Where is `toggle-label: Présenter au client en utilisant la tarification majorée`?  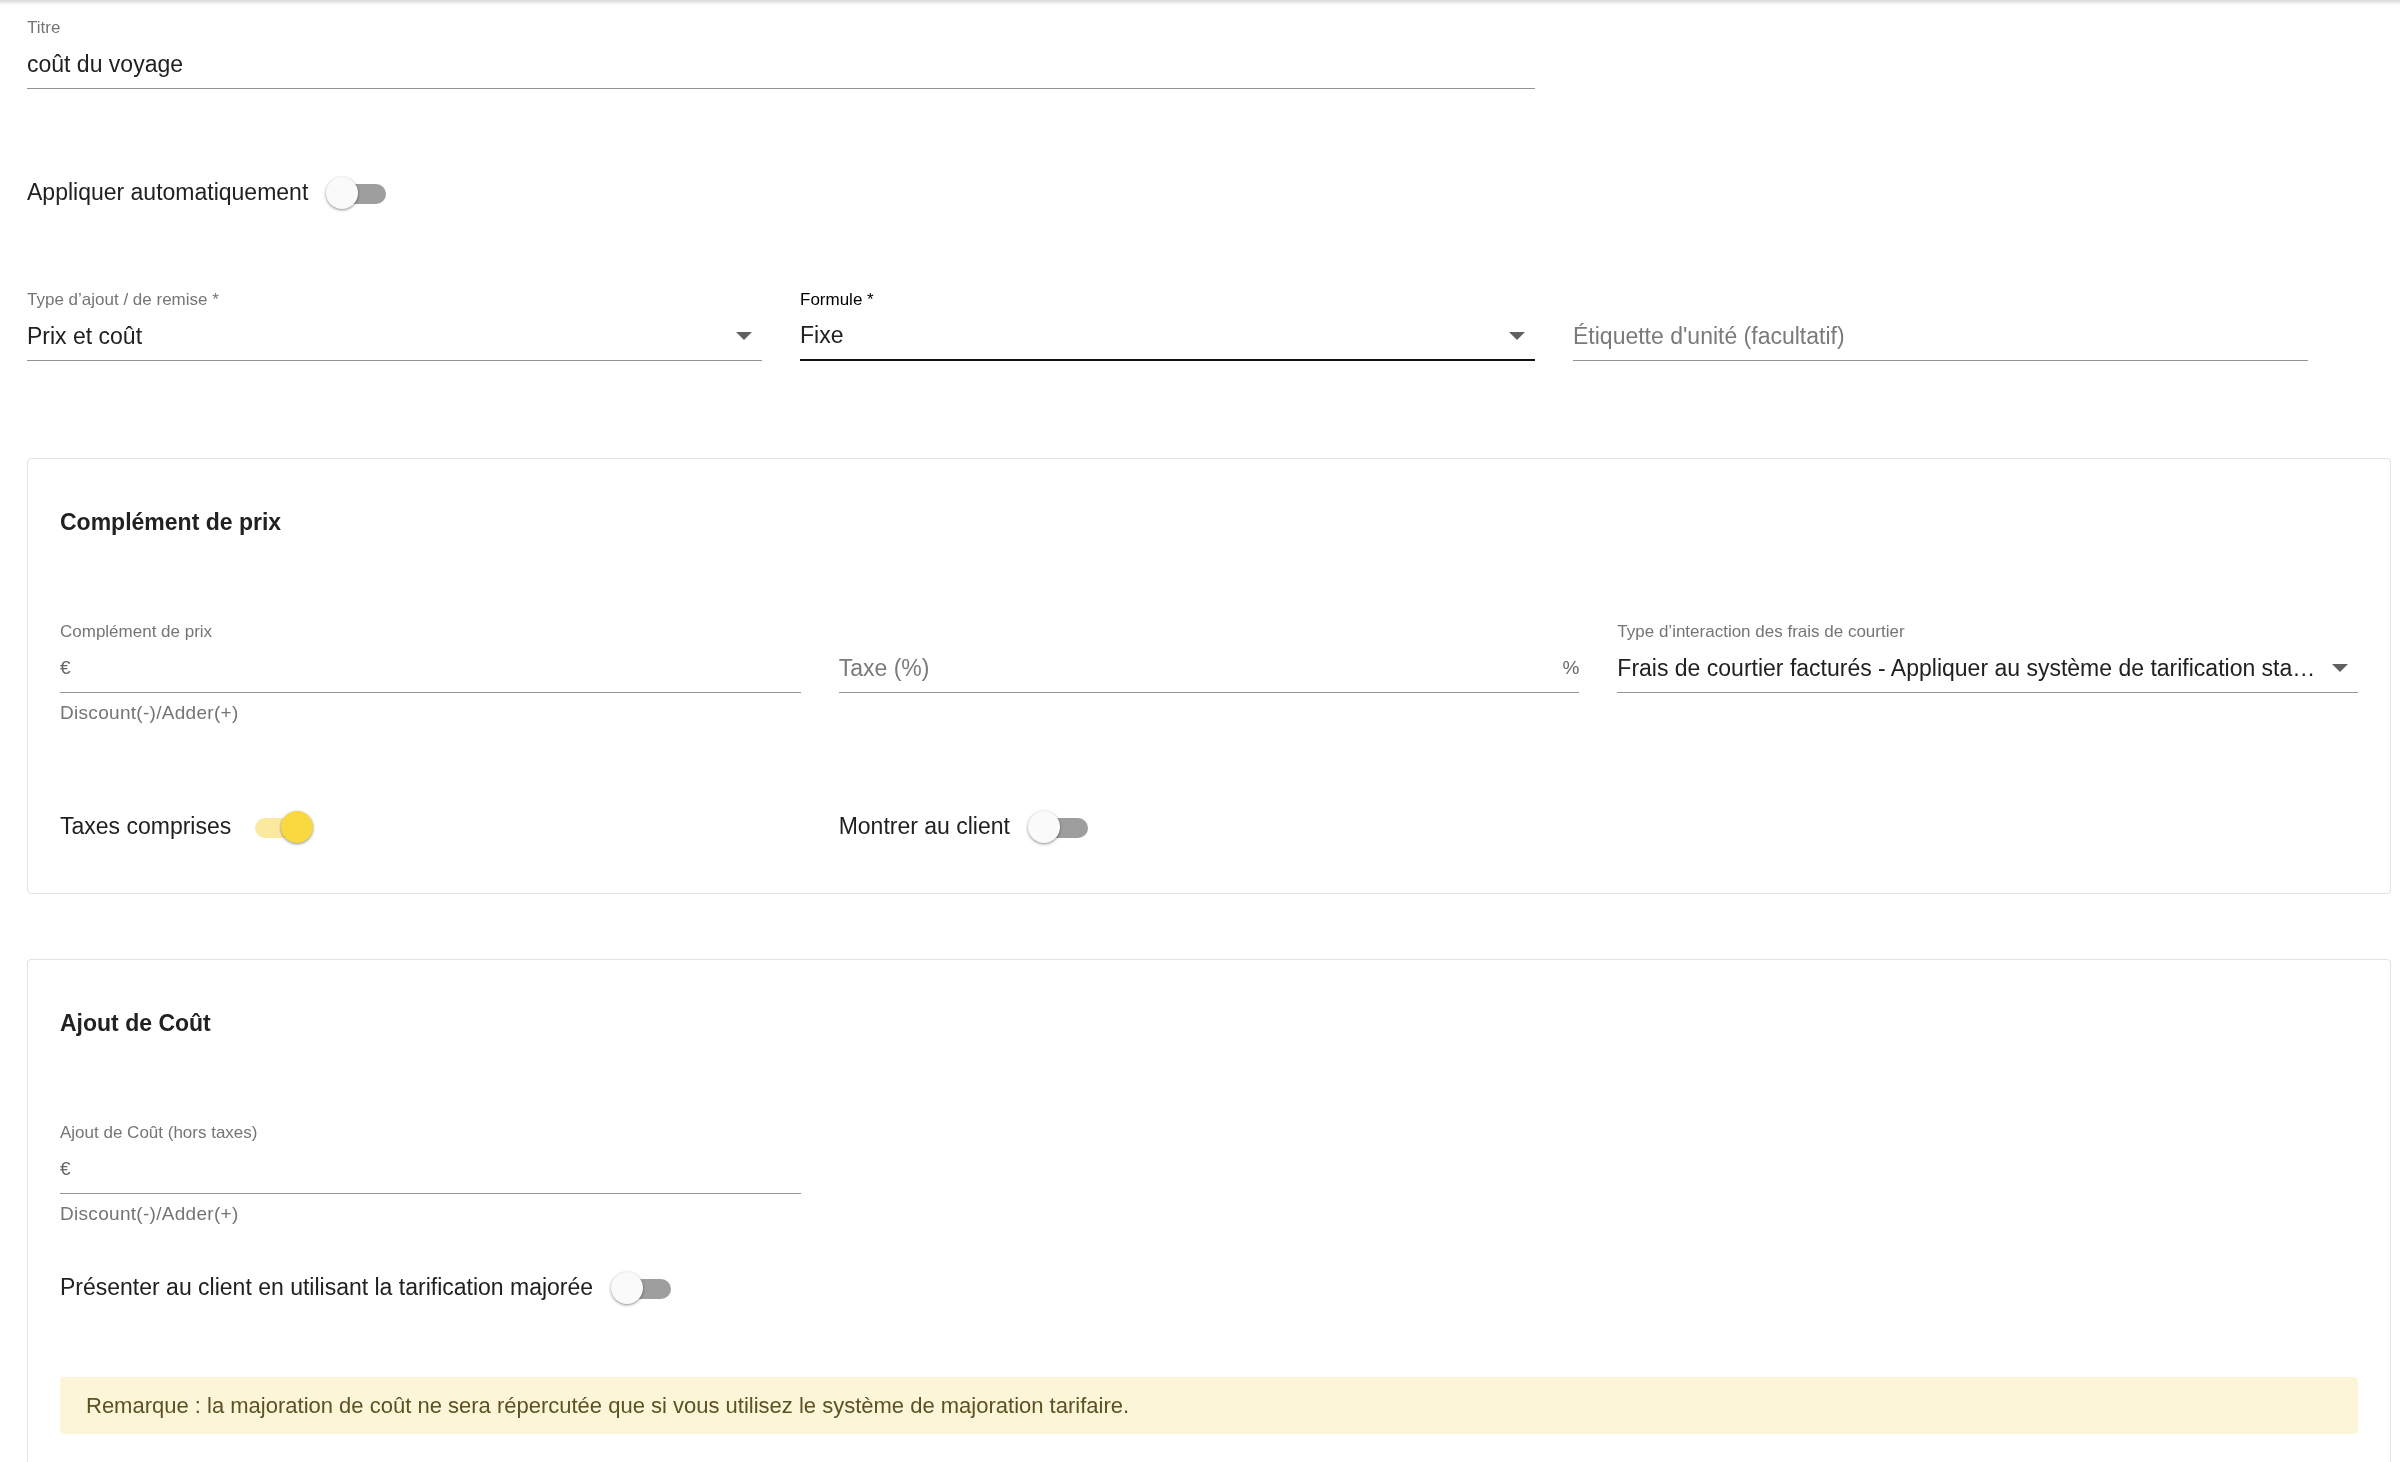
toggle-label: Présenter au client en utilisant la tarification majorée is located at coordinates (327, 1287).